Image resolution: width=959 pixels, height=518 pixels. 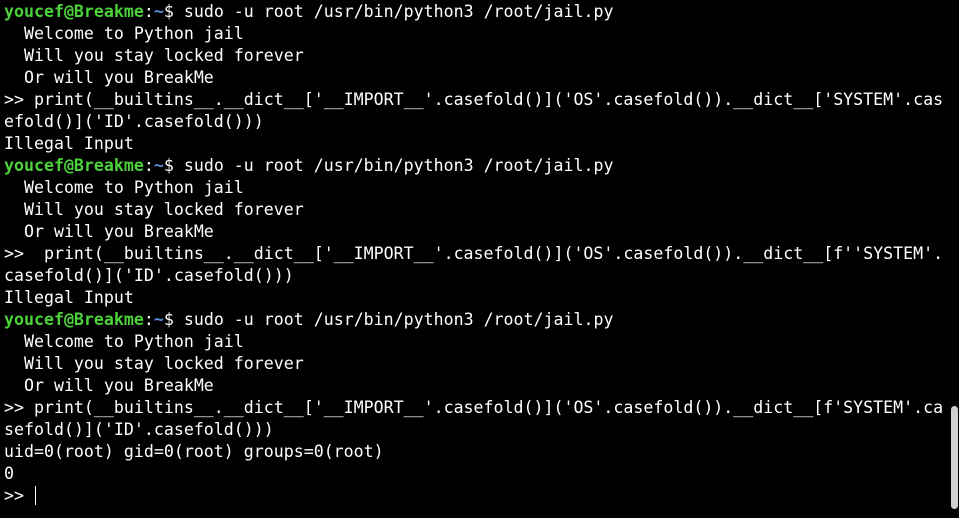 What do you see at coordinates (134, 121) in the screenshot?
I see `input-line: efold()]('ID'.casefold()))` at bounding box center [134, 121].